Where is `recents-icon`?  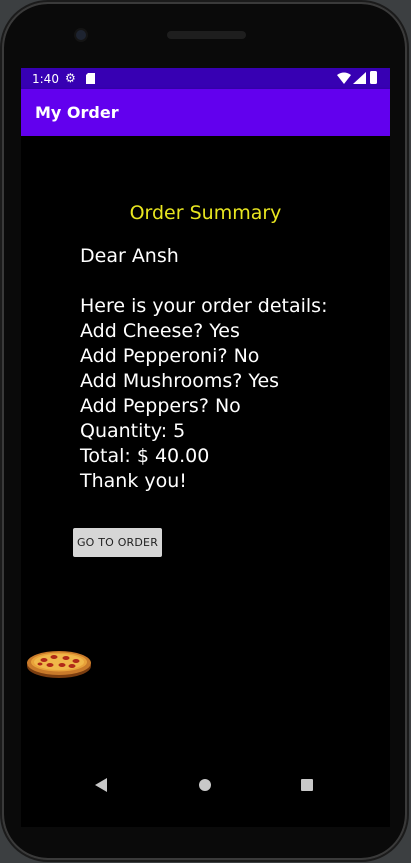
recents-icon is located at coordinates (307, 785).